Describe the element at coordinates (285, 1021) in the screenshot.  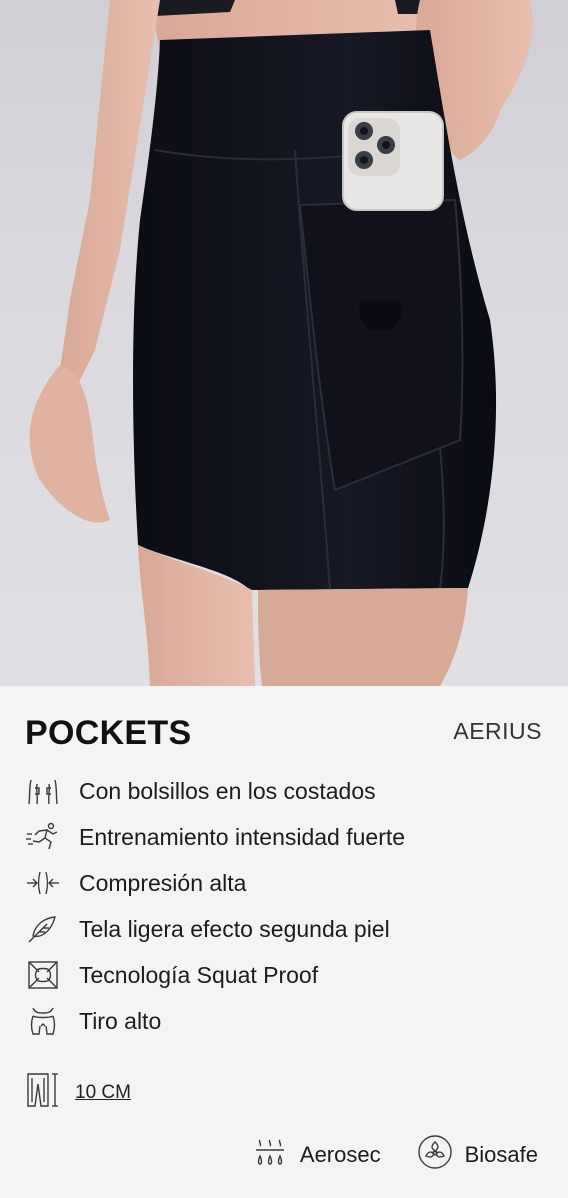
I see `feature-item: Tiro alto` at that location.